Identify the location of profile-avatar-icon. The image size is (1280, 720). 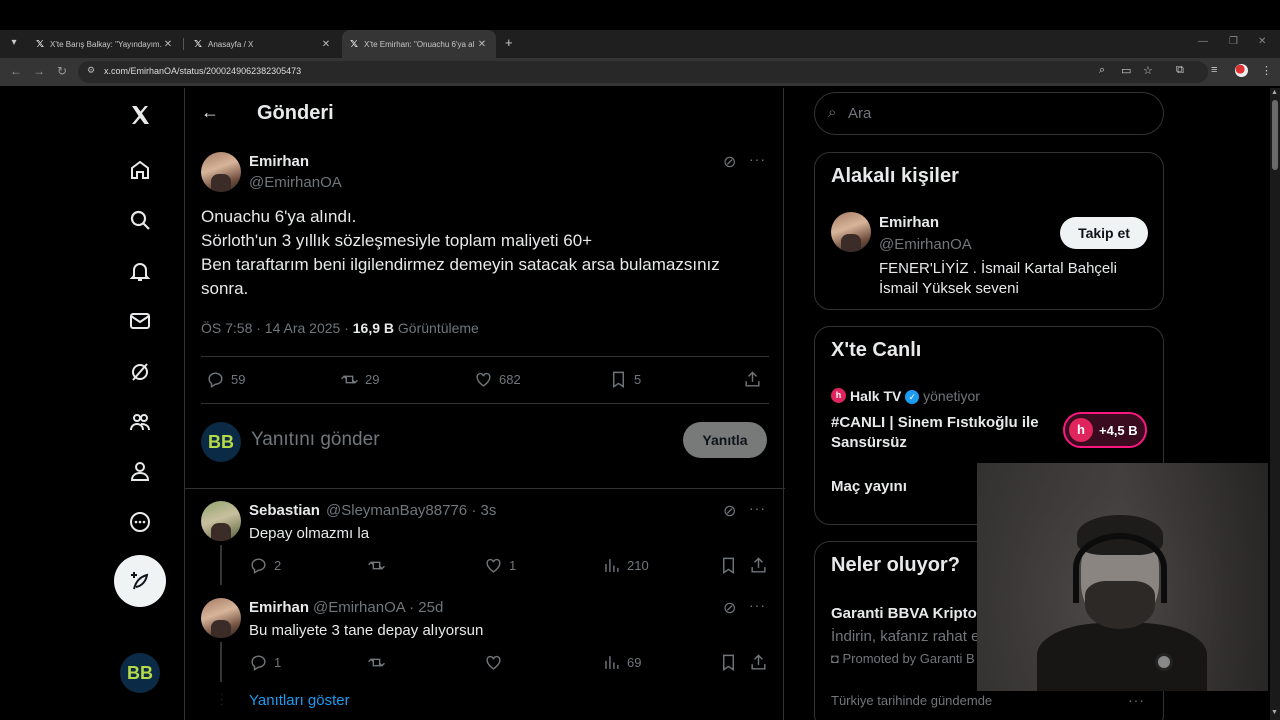
(1241, 70).